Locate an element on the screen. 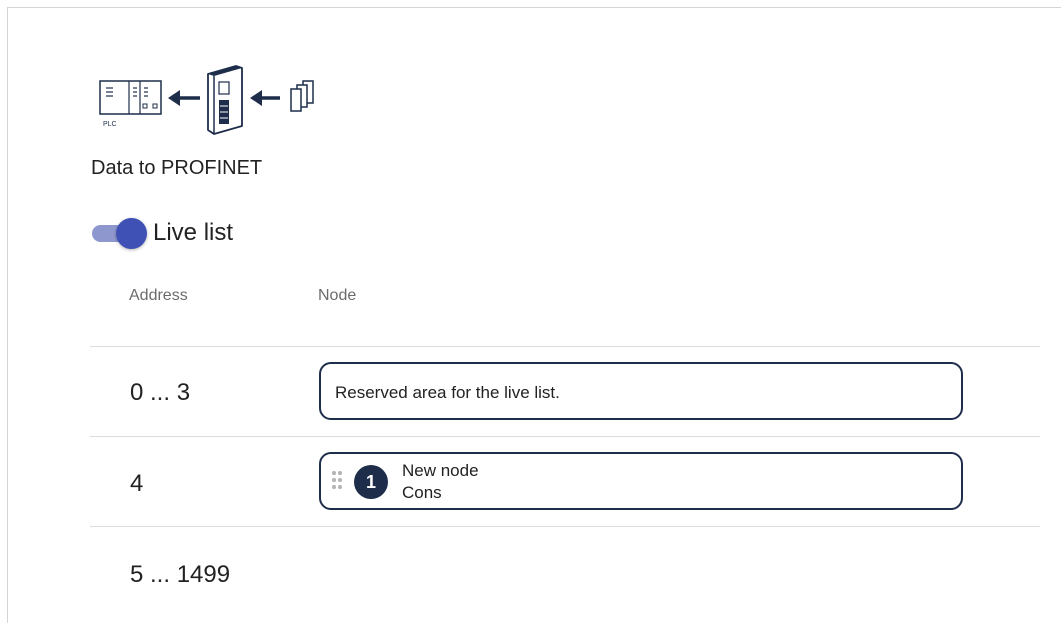  nodes-icon is located at coordinates (302, 96).